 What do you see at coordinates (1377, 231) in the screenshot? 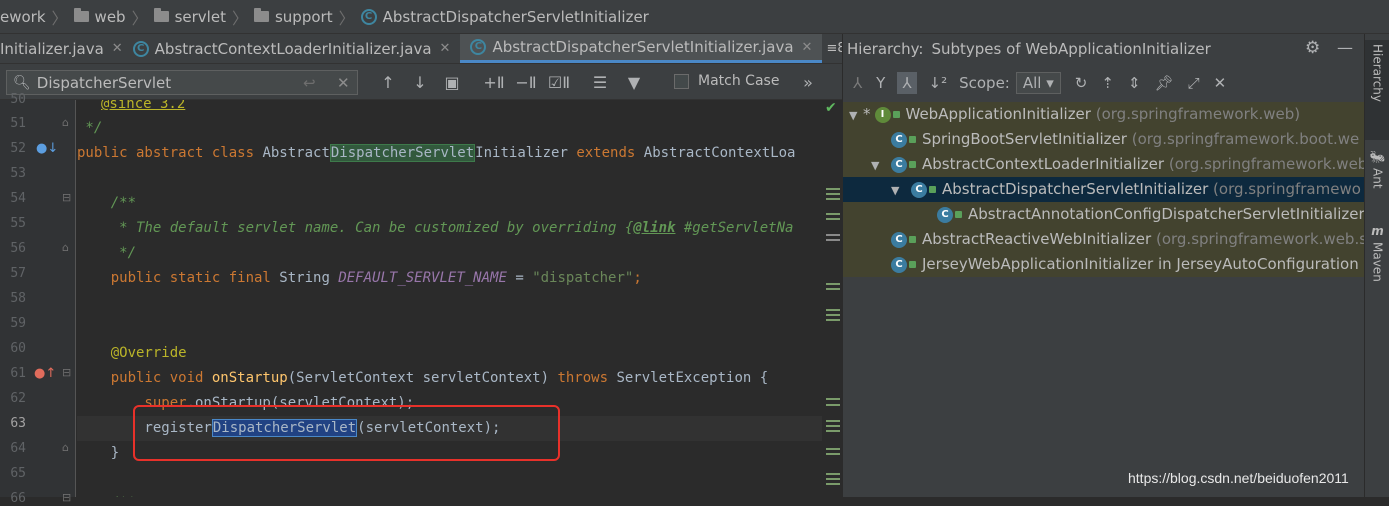
I see `maven-icon: m` at bounding box center [1377, 231].